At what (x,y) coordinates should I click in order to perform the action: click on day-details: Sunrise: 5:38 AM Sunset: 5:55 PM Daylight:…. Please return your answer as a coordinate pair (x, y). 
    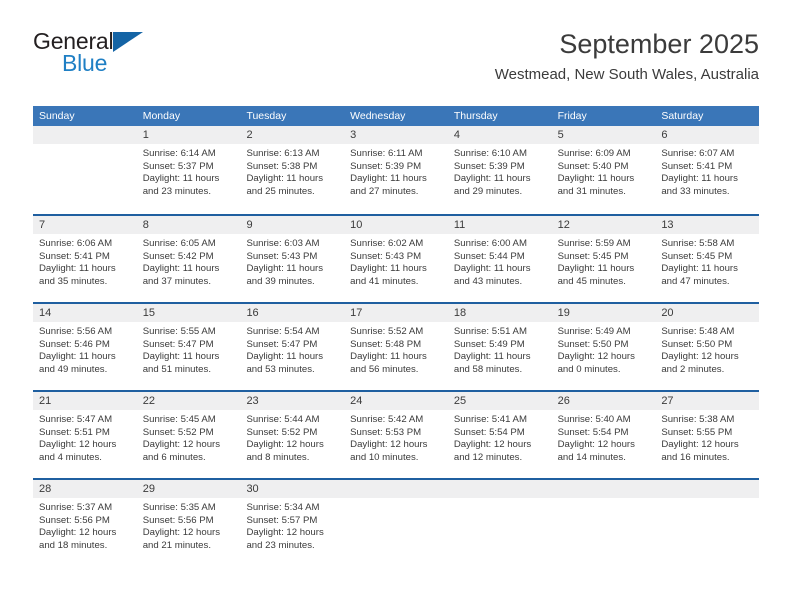
    Looking at the image, I should click on (707, 437).